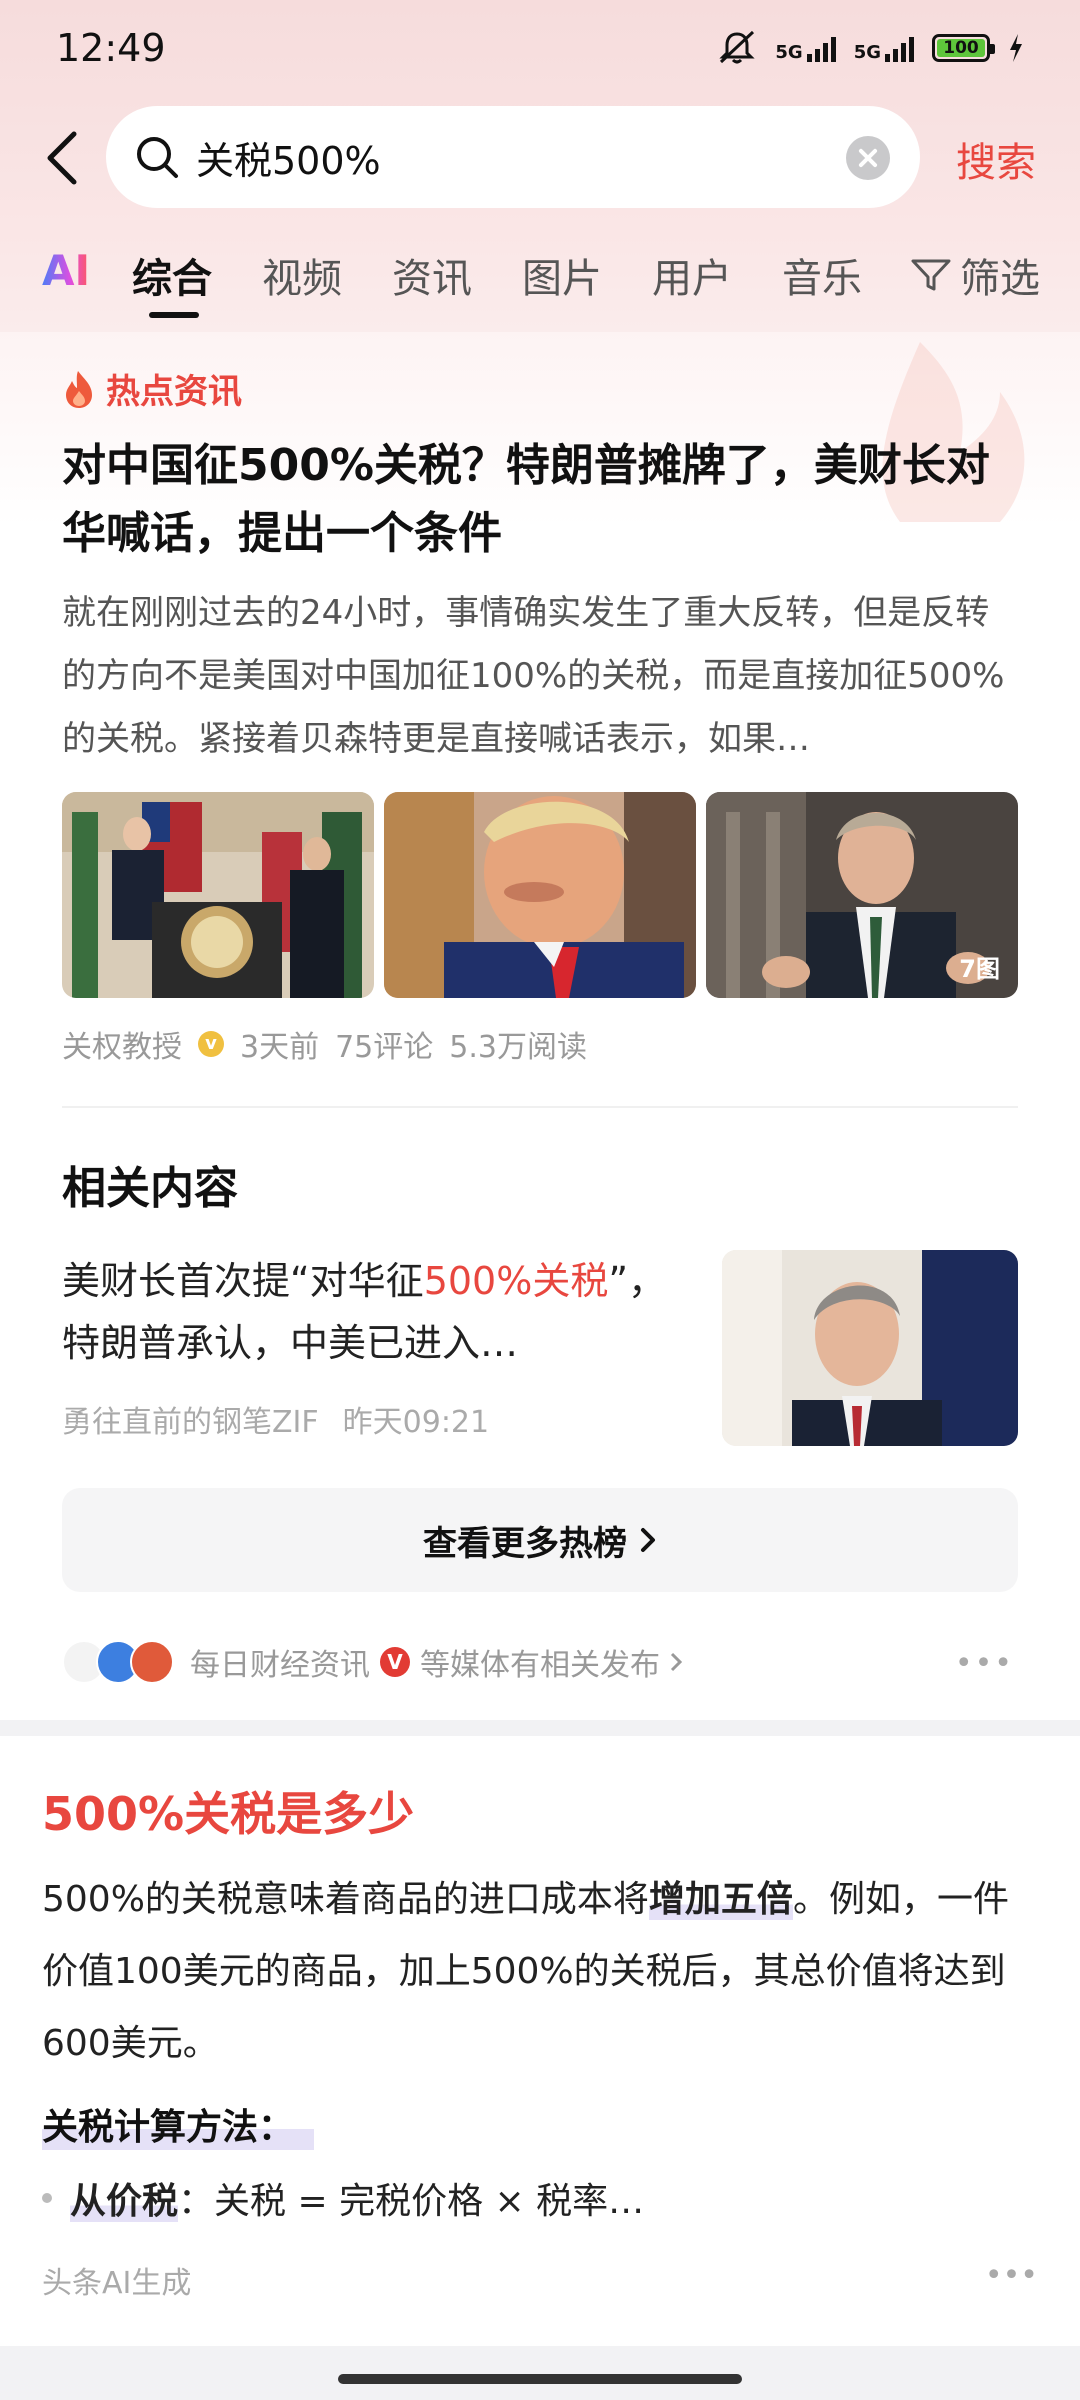 The height and width of the screenshot is (2400, 1080). What do you see at coordinates (65, 158) in the screenshot?
I see `back-arrow-icon` at bounding box center [65, 158].